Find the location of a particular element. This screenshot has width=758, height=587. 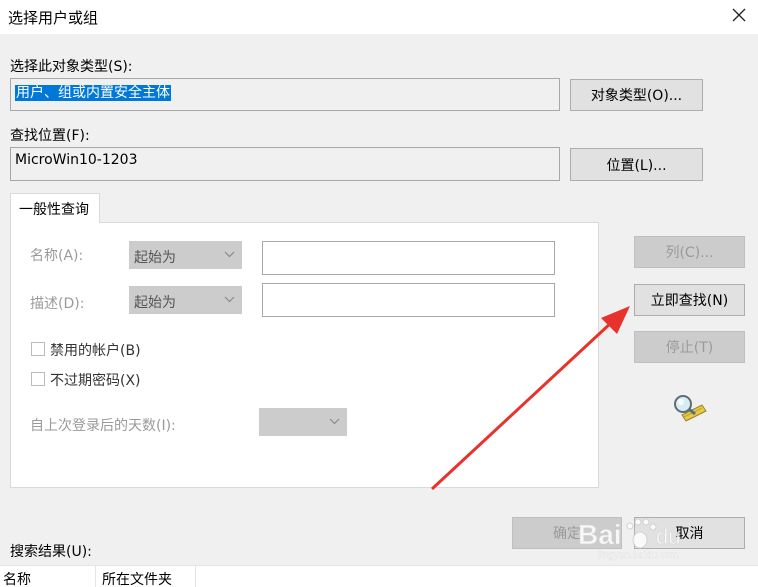

find-now-button-label: 立即查找(N) is located at coordinates (689, 301).